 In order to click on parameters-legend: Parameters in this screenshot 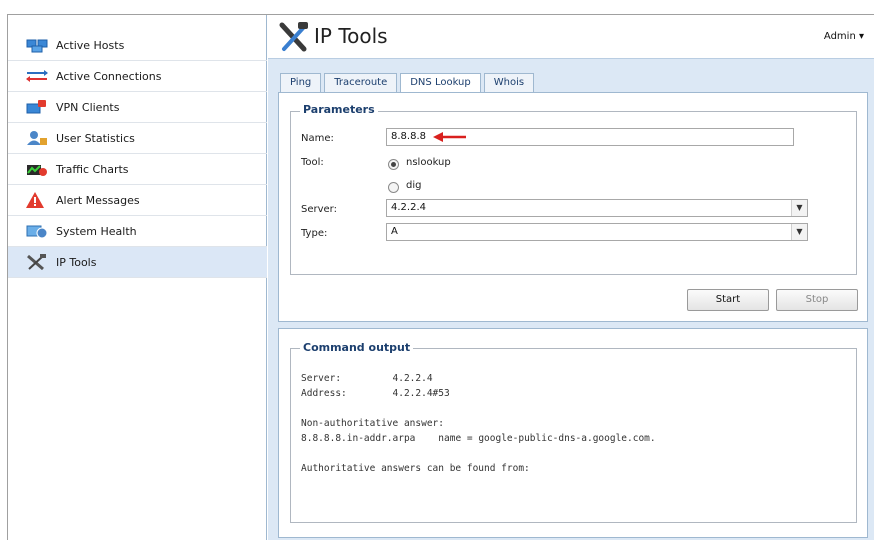, I will do `click(339, 109)`.